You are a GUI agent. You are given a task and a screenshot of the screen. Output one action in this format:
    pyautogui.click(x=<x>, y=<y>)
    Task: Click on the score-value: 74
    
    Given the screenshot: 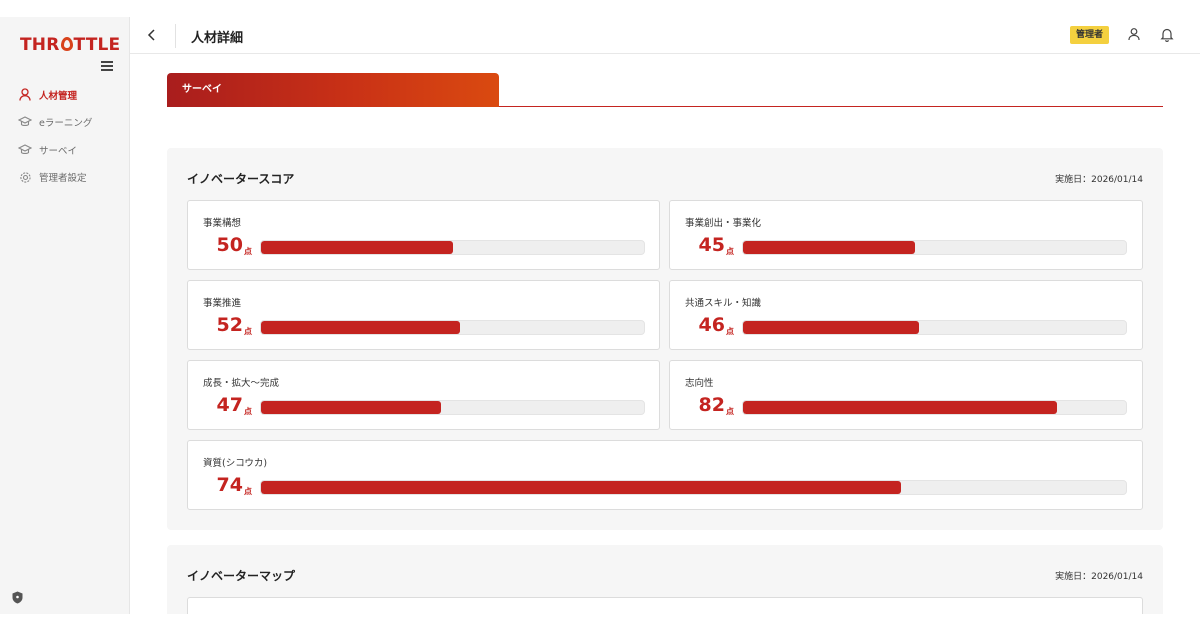 What is the action you would take?
    pyautogui.click(x=229, y=485)
    